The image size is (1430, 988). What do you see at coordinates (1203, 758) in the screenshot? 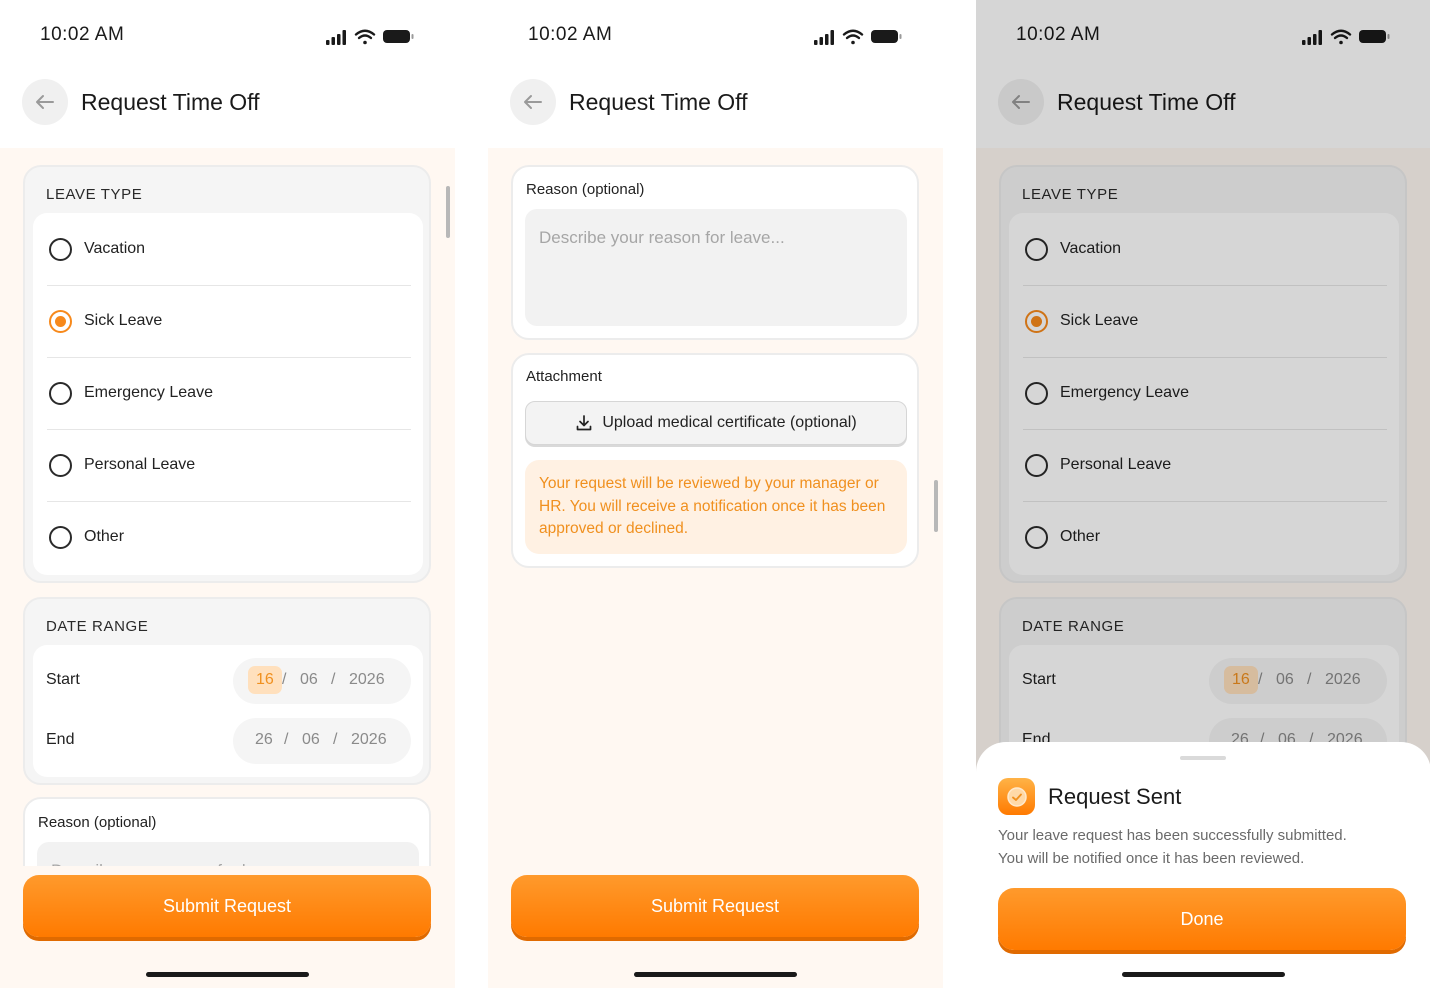
I see `sheet-grabber` at bounding box center [1203, 758].